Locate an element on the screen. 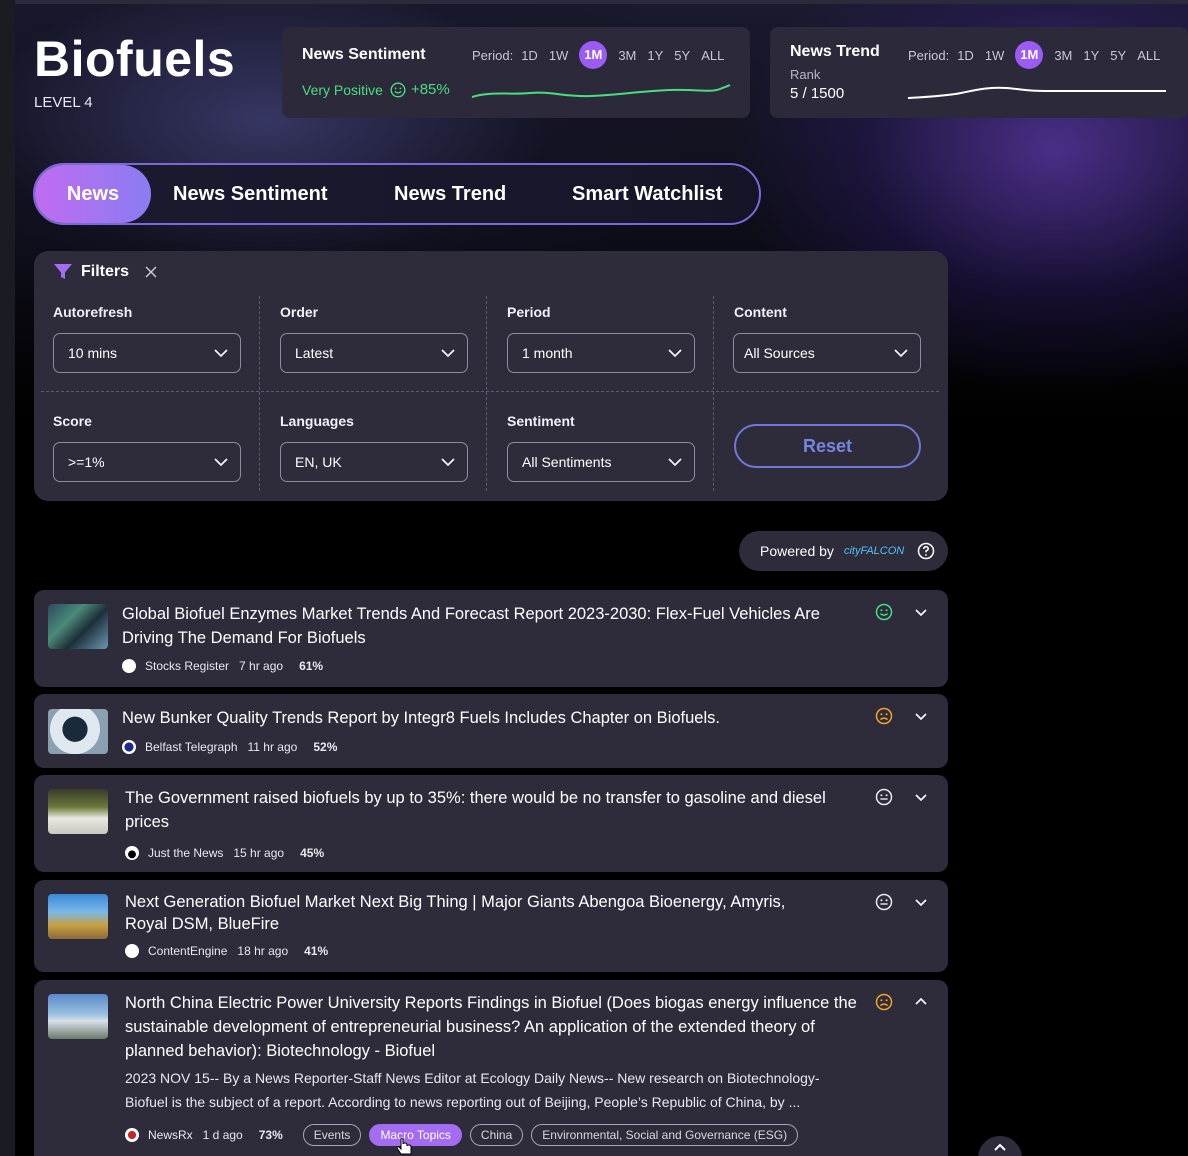 This screenshot has height=1156, width=1188. news-source: Stocks Register is located at coordinates (187, 666).